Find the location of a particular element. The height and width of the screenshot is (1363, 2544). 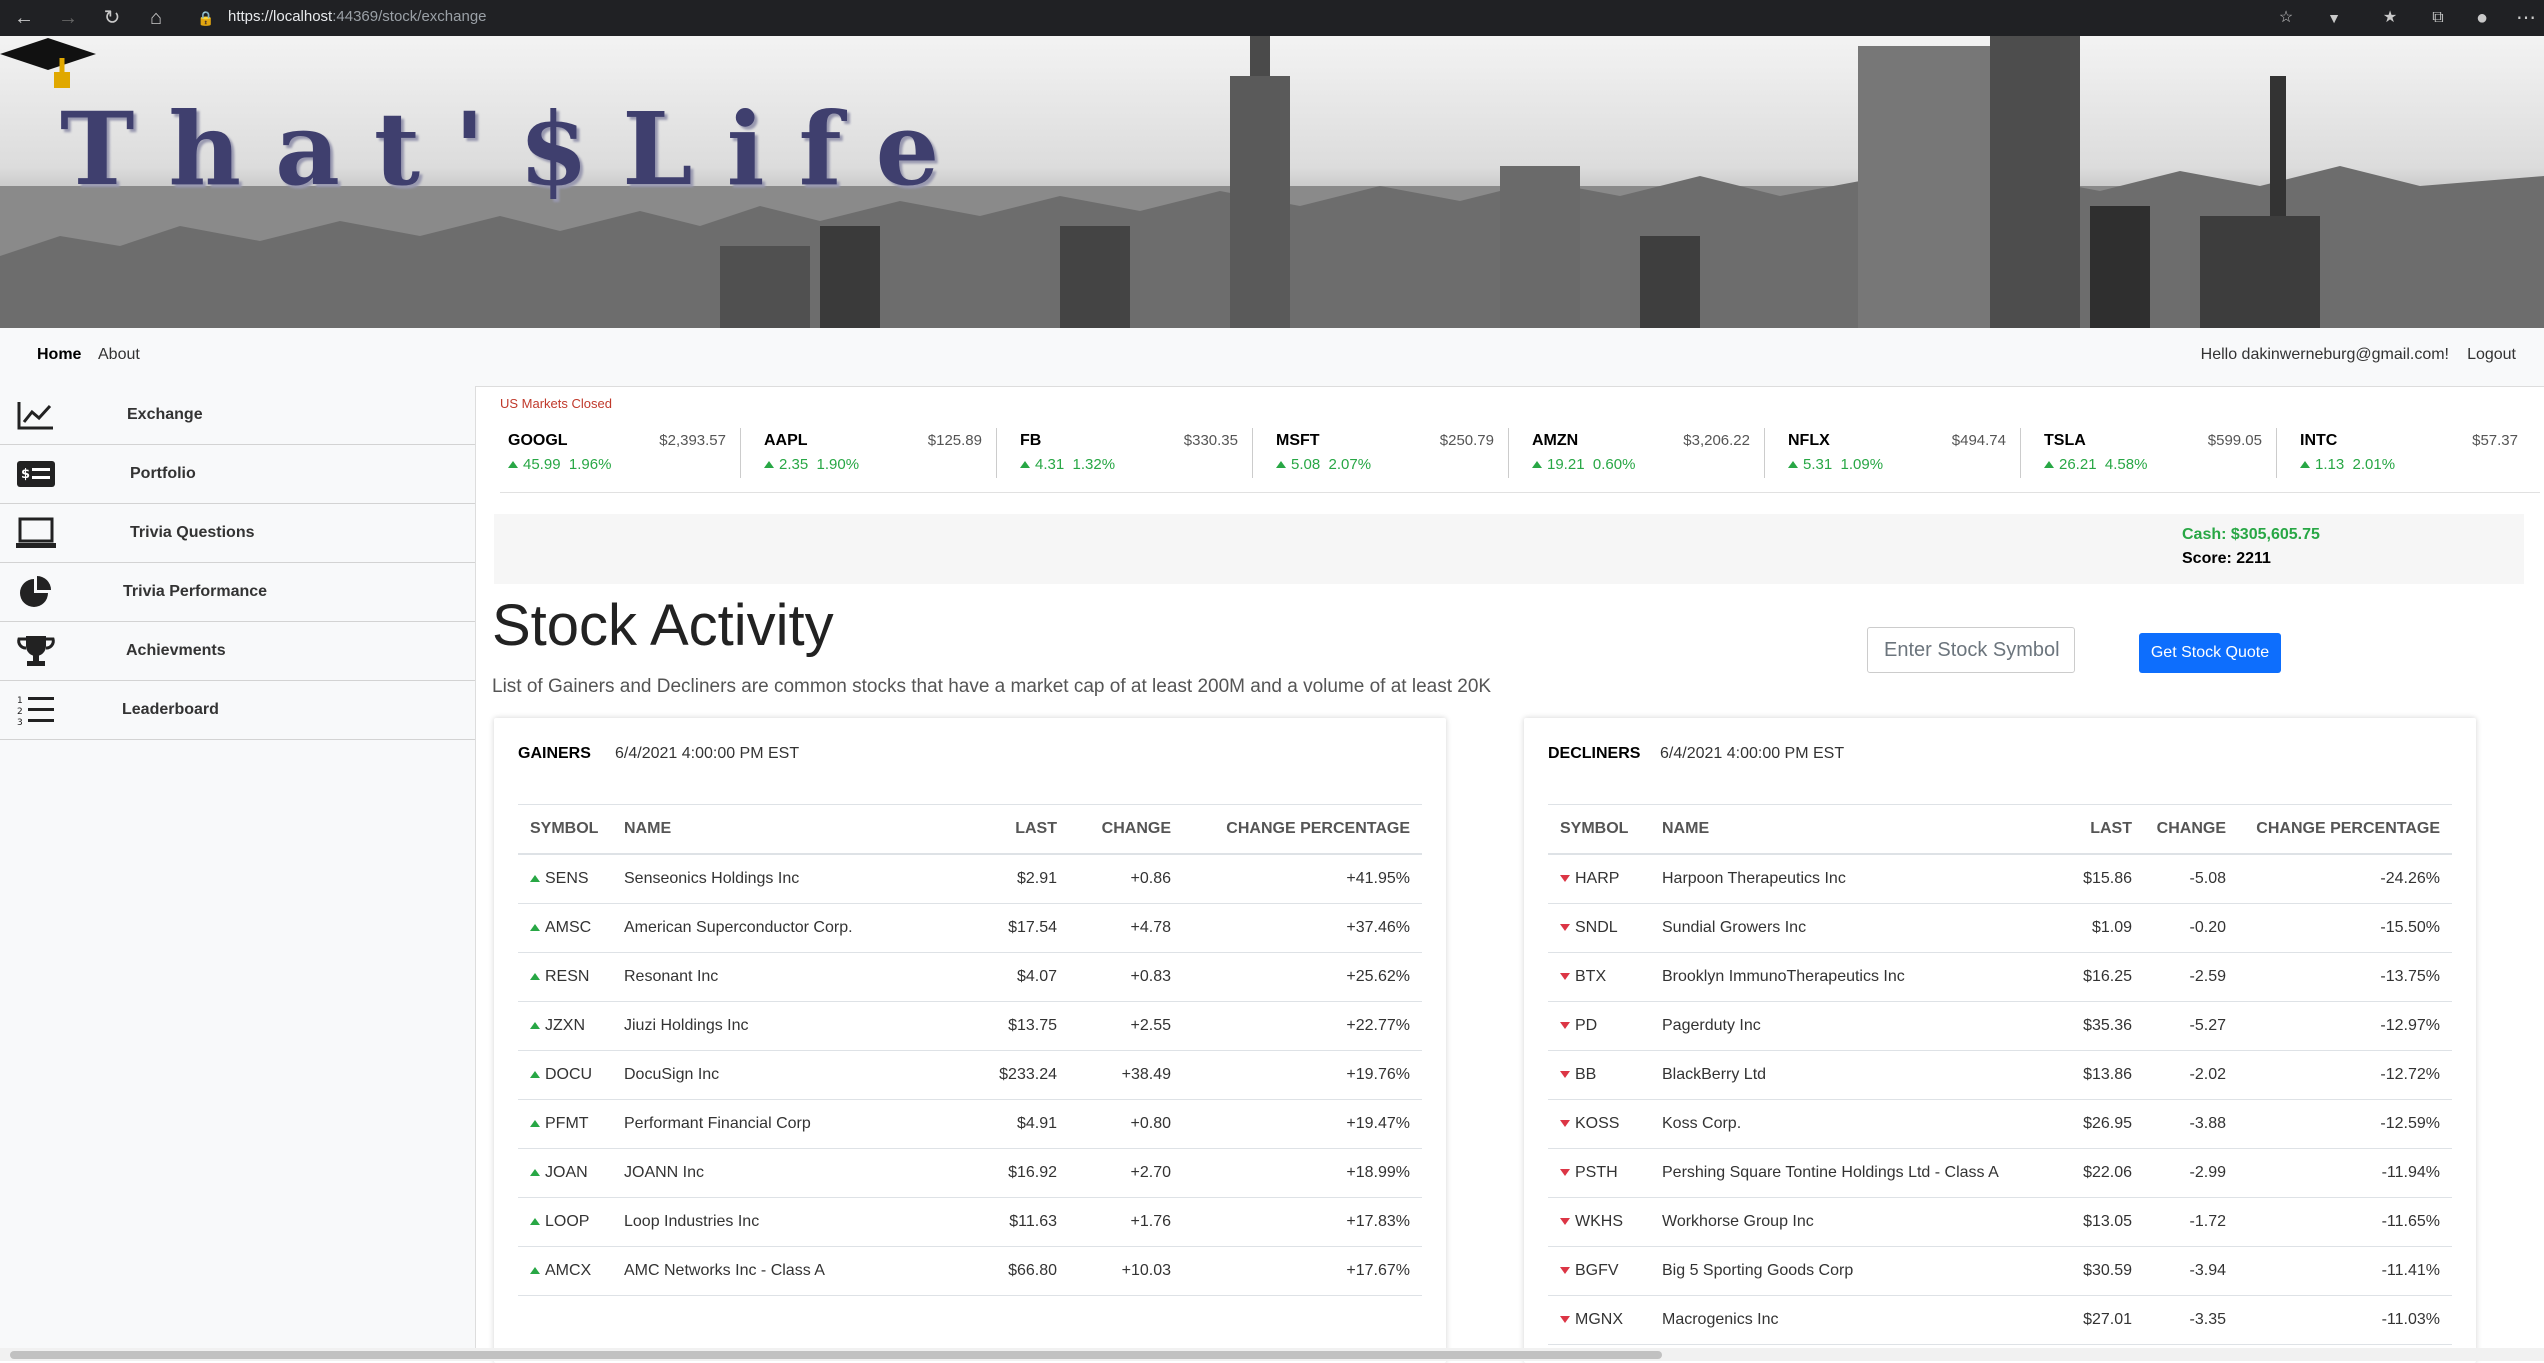

collections-icon: ⧉ is located at coordinates (2438, 18).